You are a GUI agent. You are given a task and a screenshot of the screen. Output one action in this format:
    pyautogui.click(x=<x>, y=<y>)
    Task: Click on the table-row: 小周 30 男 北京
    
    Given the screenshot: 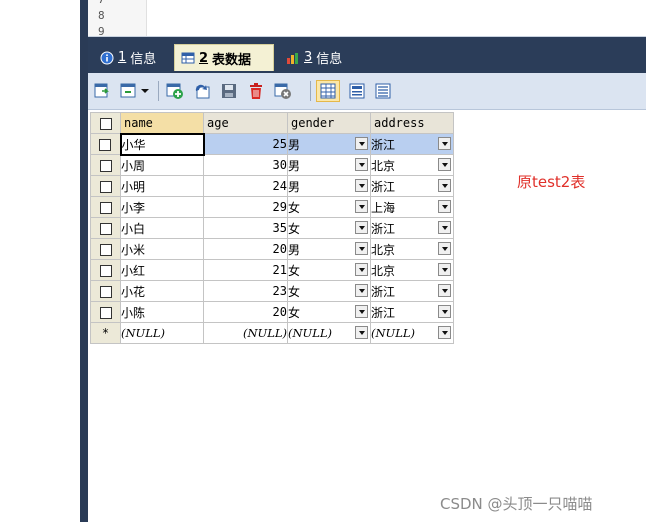 What is the action you would take?
    pyautogui.click(x=272, y=165)
    